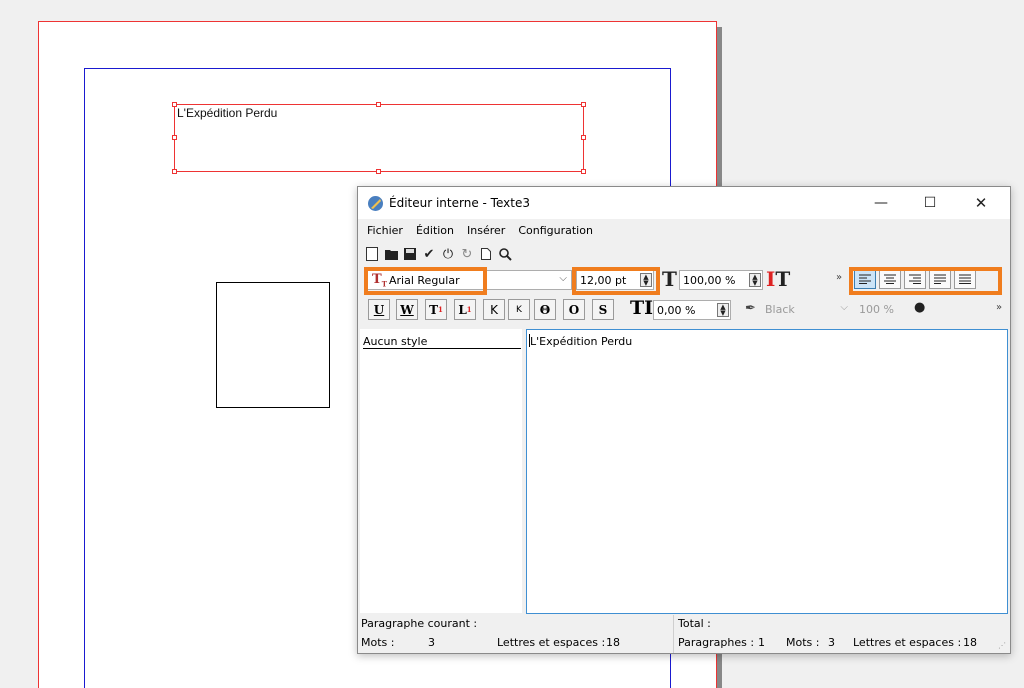 The image size is (1024, 688). I want to click on image-frame, so click(273, 345).